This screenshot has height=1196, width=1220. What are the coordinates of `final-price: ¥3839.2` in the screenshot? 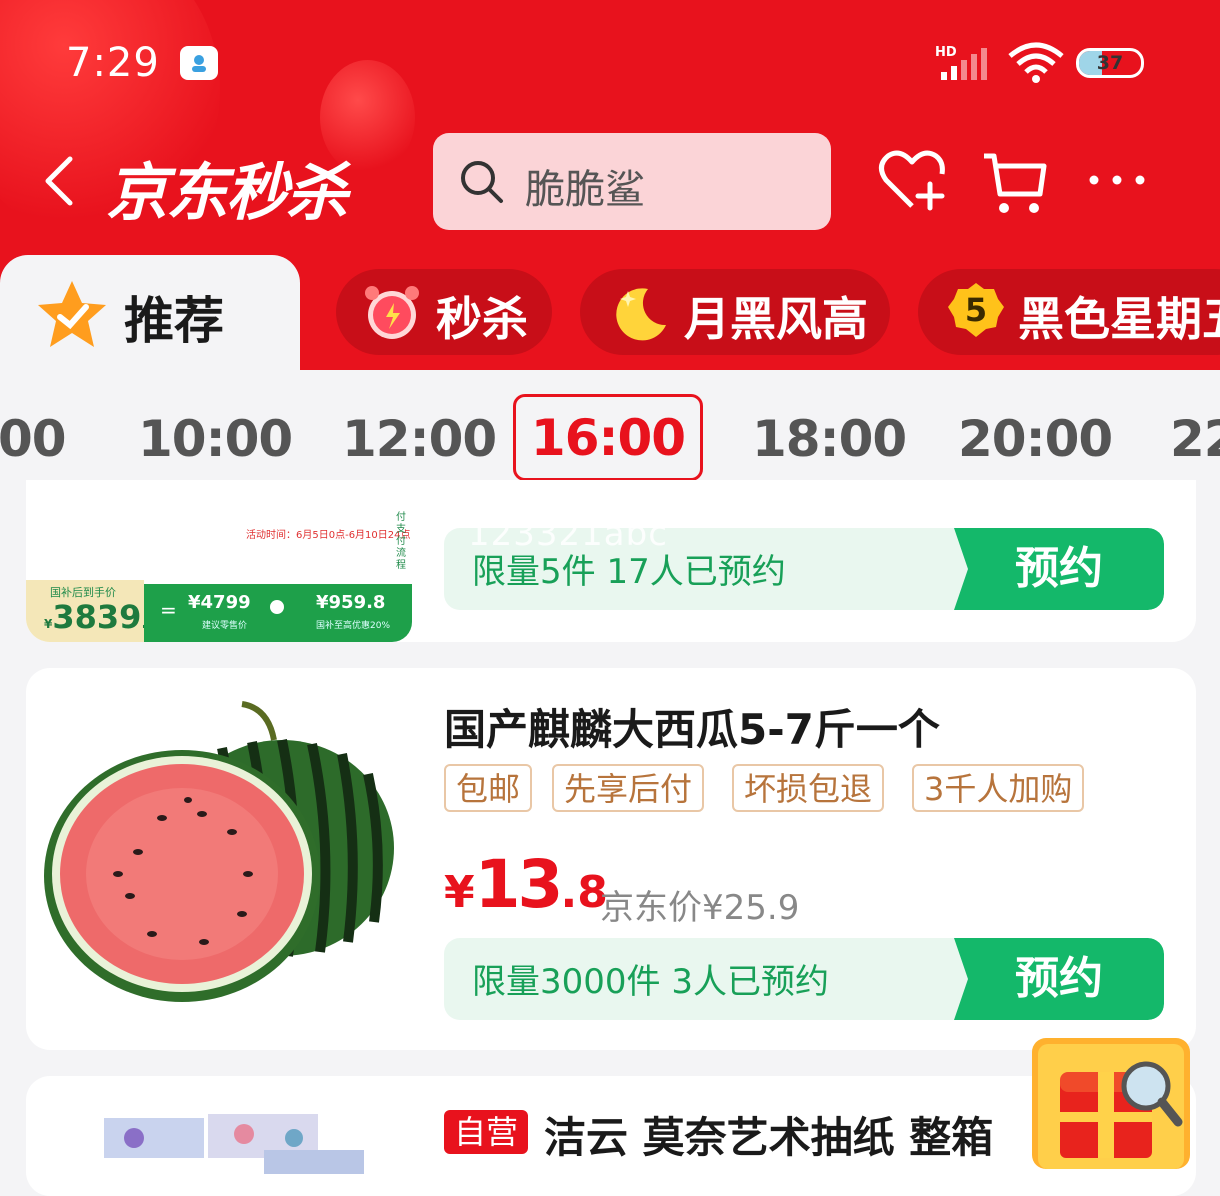 It's located at (101, 617).